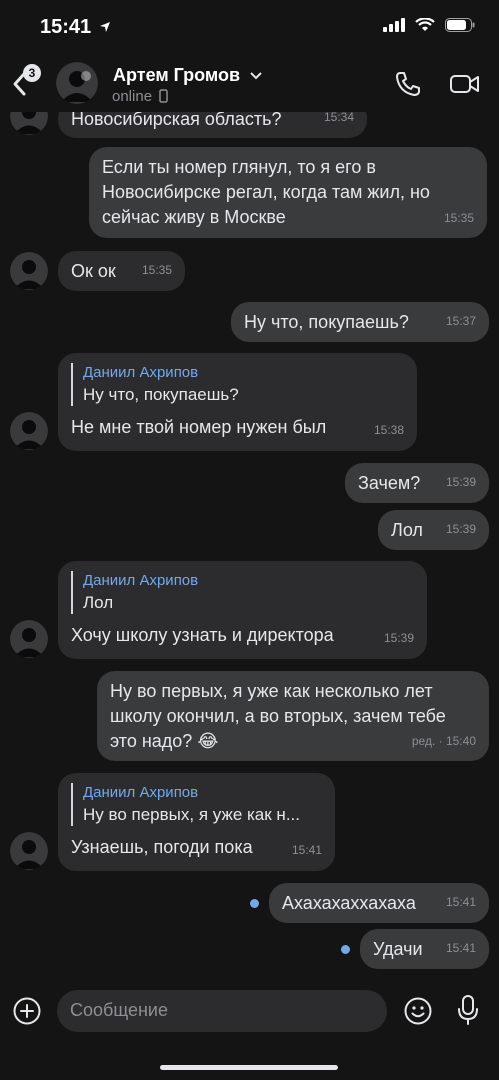 The height and width of the screenshot is (1080, 499). I want to click on signal-icon, so click(394, 25).